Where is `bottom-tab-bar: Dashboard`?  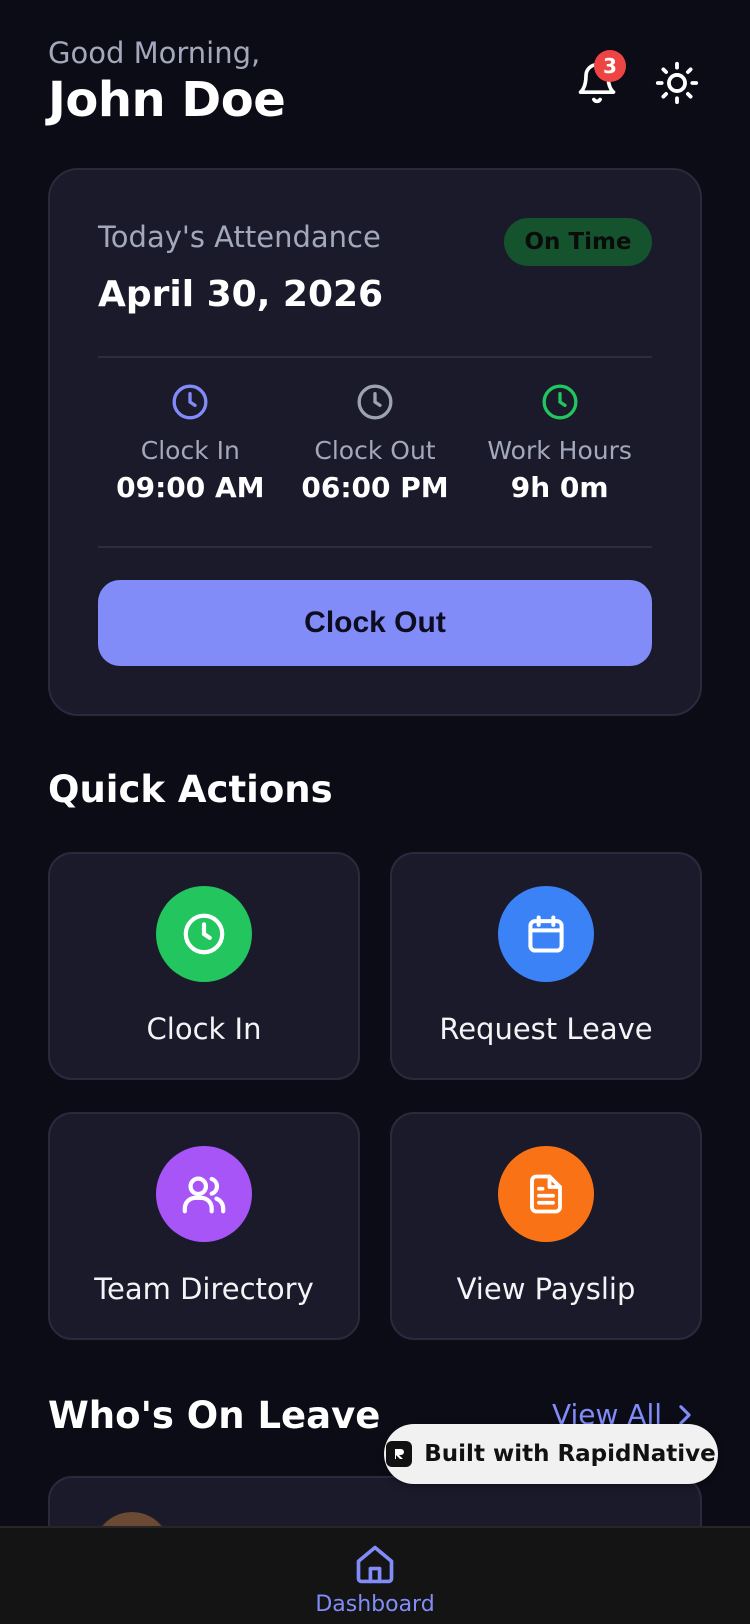 bottom-tab-bar: Dashboard is located at coordinates (375, 1575).